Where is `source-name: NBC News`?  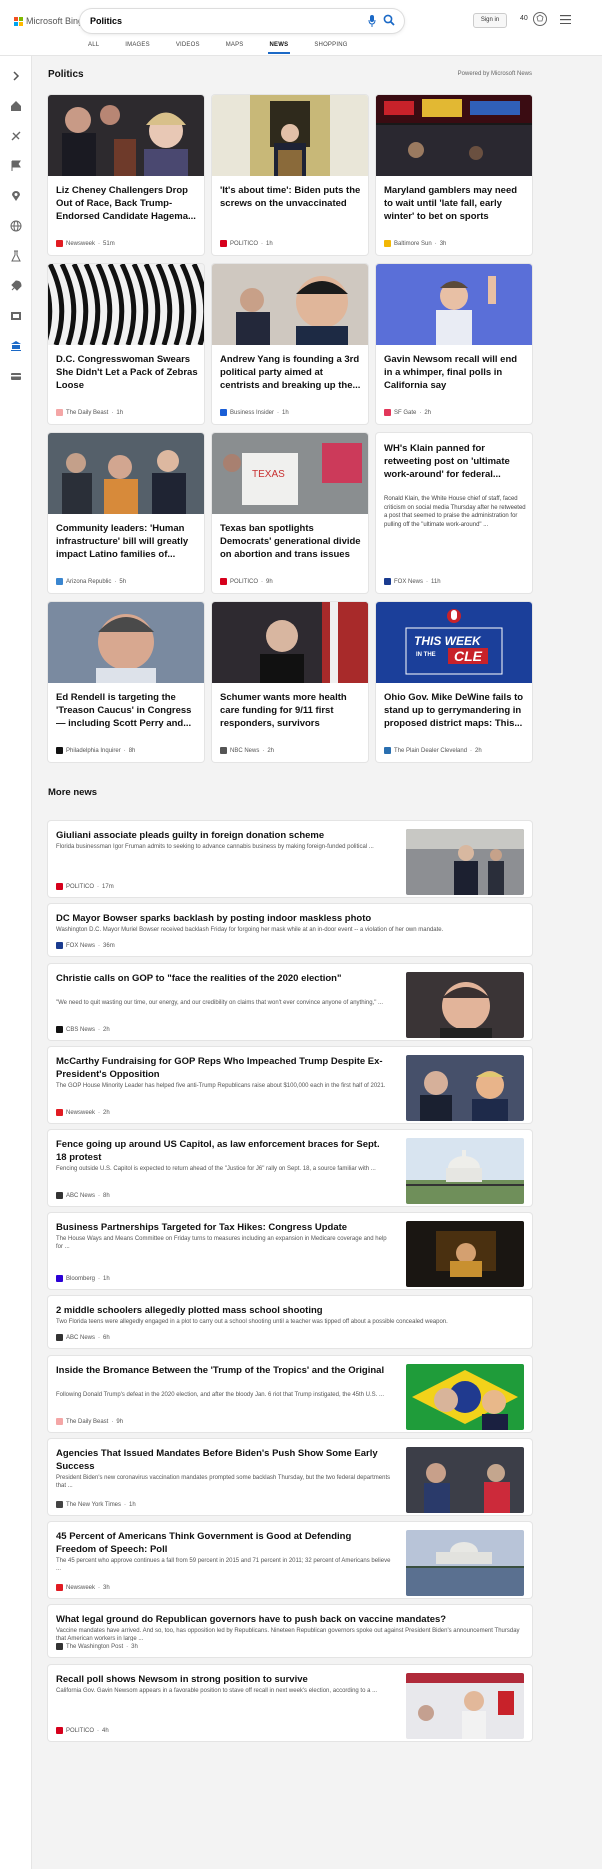
source-name: NBC News is located at coordinates (244, 751).